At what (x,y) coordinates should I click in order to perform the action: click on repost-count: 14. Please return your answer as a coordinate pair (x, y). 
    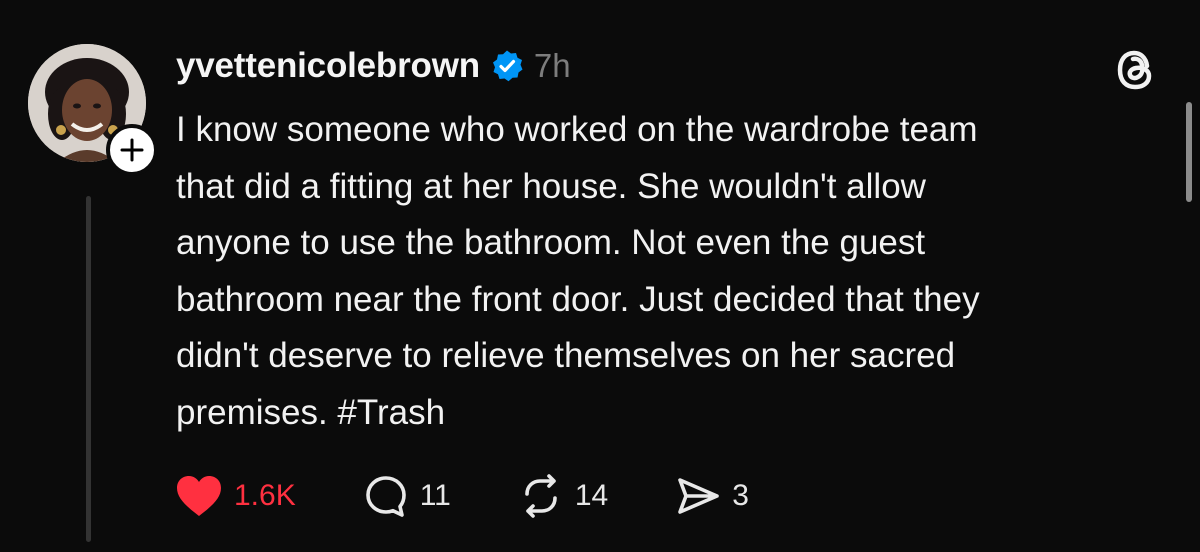
    Looking at the image, I should click on (591, 495).